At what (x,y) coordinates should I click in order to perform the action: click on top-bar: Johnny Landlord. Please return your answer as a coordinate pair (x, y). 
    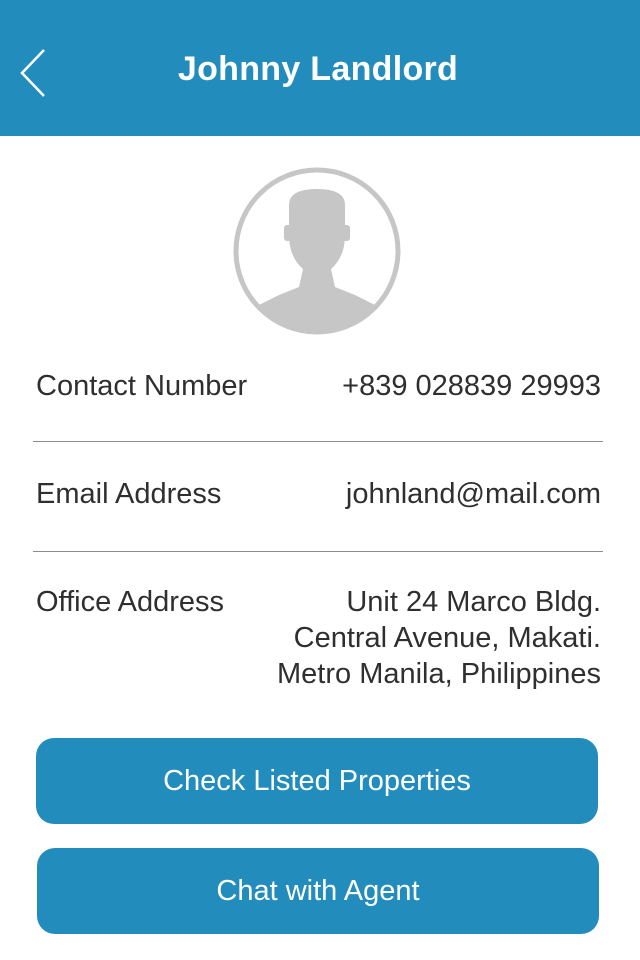
    Looking at the image, I should click on (320, 68).